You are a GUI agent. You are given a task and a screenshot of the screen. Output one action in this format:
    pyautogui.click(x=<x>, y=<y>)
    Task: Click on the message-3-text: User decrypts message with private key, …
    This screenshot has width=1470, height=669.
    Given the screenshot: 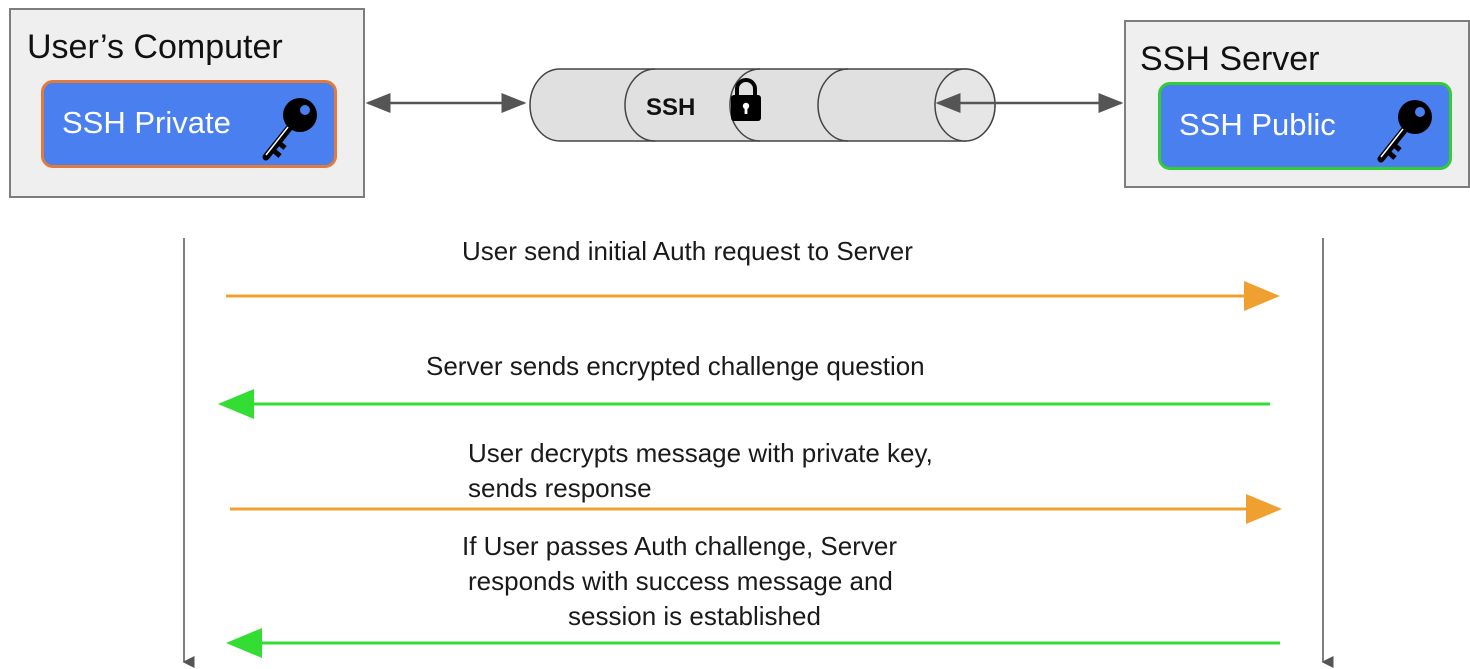 What is the action you would take?
    pyautogui.click(x=700, y=471)
    